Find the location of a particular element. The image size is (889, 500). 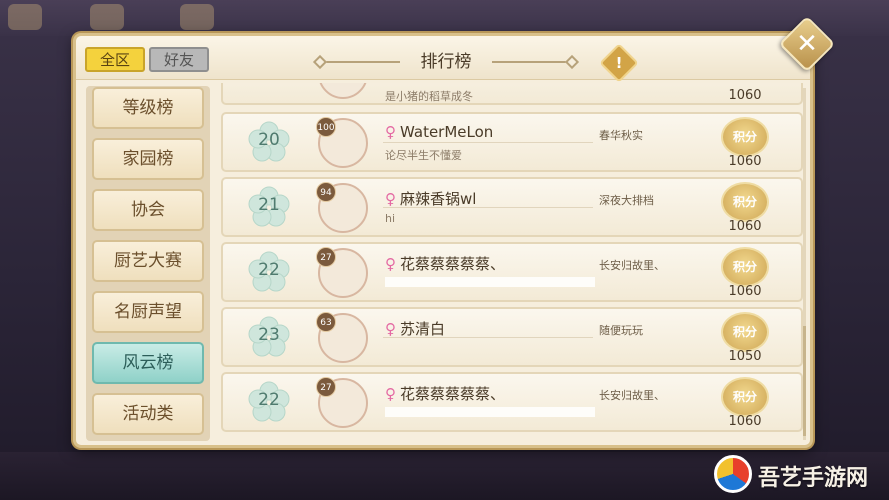

tab-all-region: 全区 is located at coordinates (115, 59).